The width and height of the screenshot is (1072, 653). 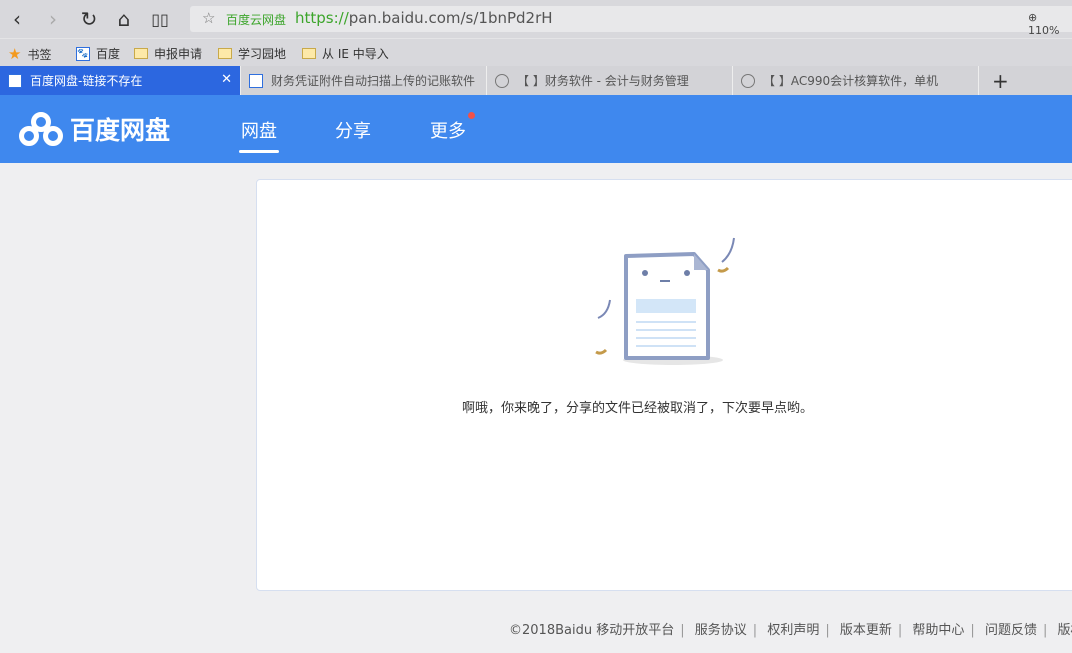 What do you see at coordinates (603, 81) in the screenshot?
I see `tab-title: 【 】财务软件 - 会计与财务管理` at bounding box center [603, 81].